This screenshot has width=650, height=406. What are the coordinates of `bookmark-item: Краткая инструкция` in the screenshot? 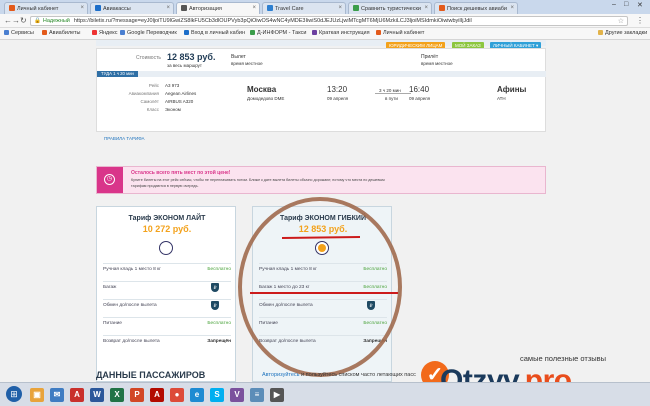 It's located at (341, 33).